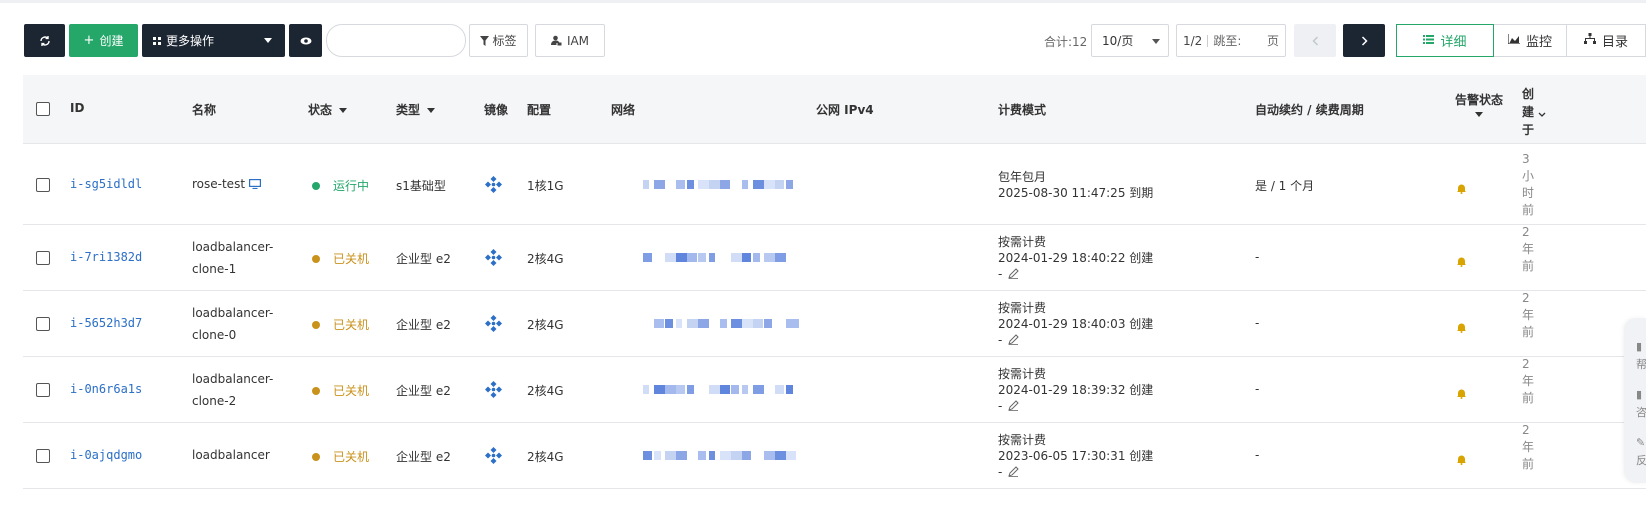 The width and height of the screenshot is (1646, 507). What do you see at coordinates (545, 457) in the screenshot?
I see `instance-config: 2核4G` at bounding box center [545, 457].